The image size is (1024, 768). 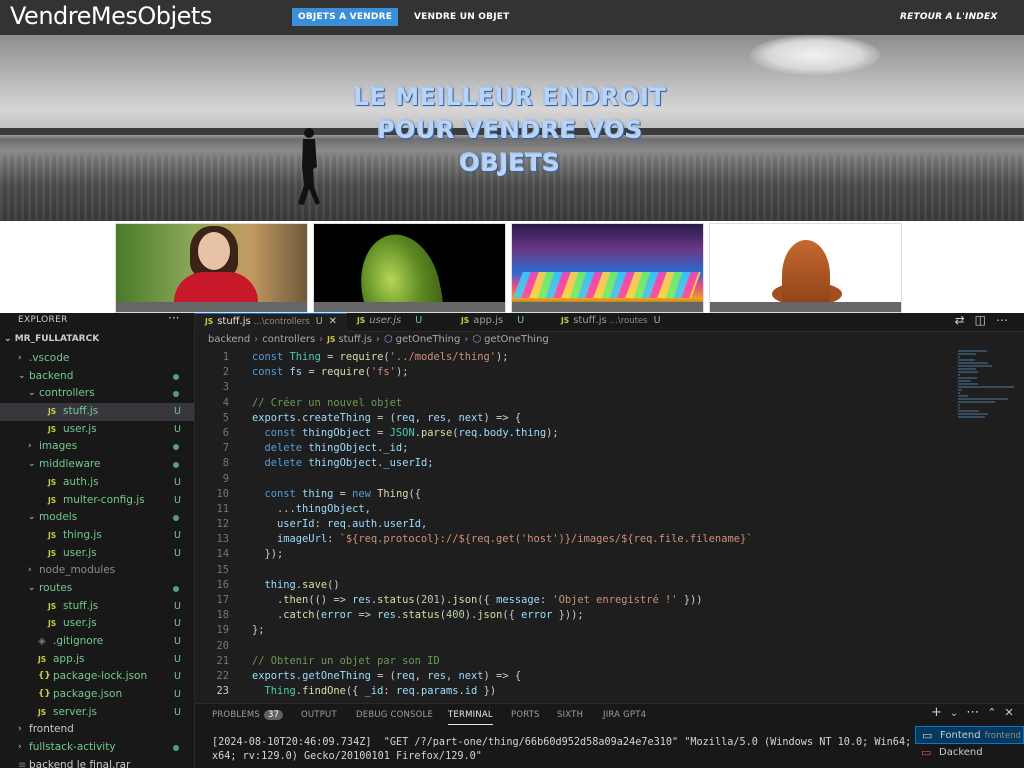 What do you see at coordinates (97, 642) in the screenshot?
I see `tree-item: ◈ .gitignore U` at bounding box center [97, 642].